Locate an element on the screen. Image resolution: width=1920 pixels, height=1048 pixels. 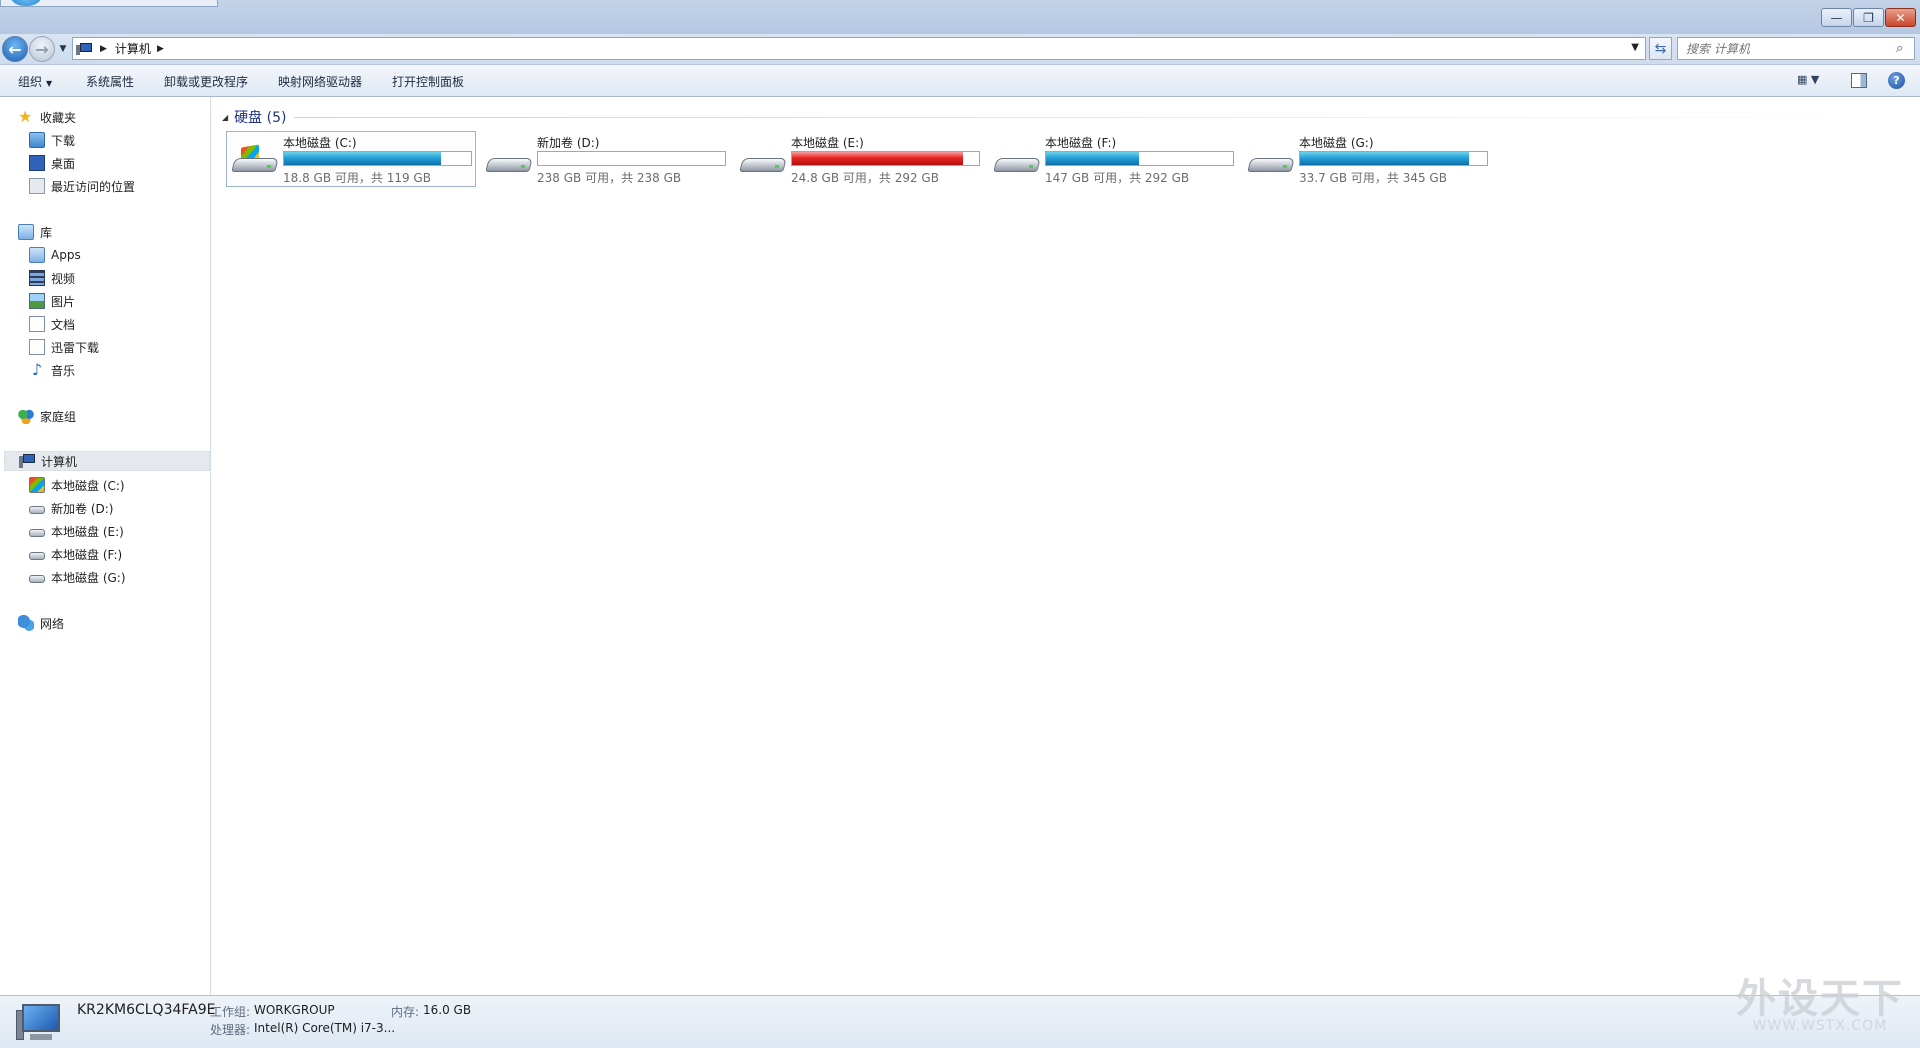
sidebar-homegroup: 家庭组 is located at coordinates (47, 416).